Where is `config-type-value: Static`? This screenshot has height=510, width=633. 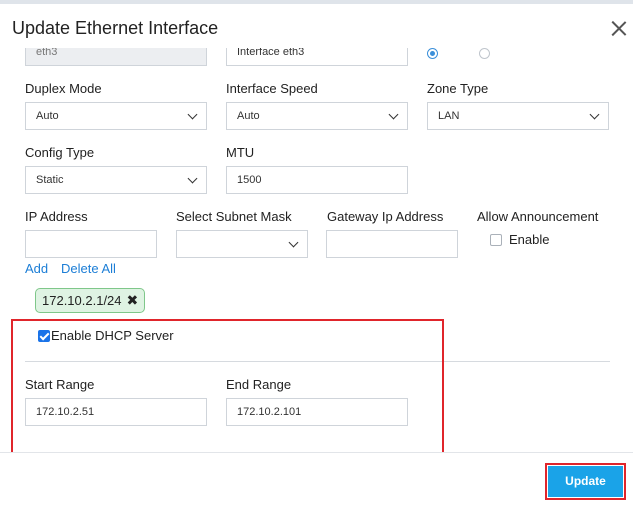
config-type-value: Static is located at coordinates (50, 180).